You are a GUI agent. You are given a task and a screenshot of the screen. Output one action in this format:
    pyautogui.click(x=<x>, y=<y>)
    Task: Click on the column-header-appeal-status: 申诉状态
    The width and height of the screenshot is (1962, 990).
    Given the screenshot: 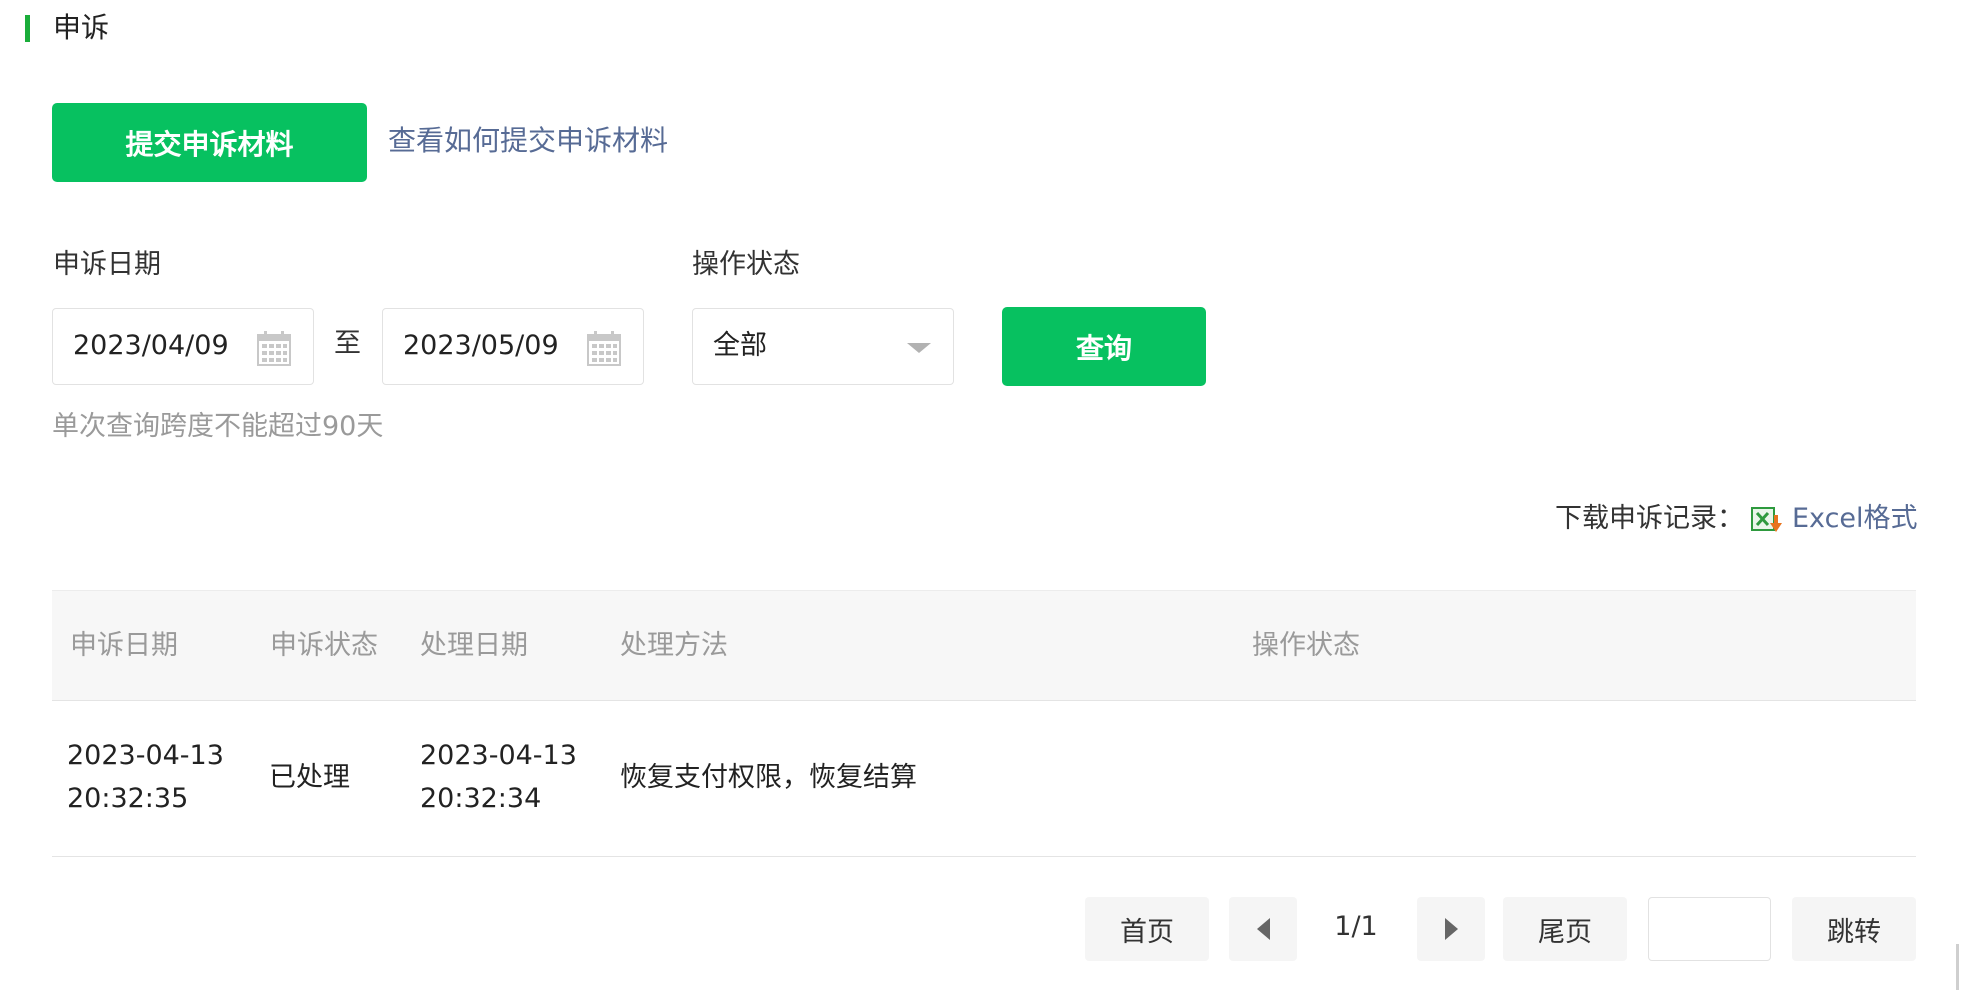 What is the action you would take?
    pyautogui.click(x=324, y=645)
    